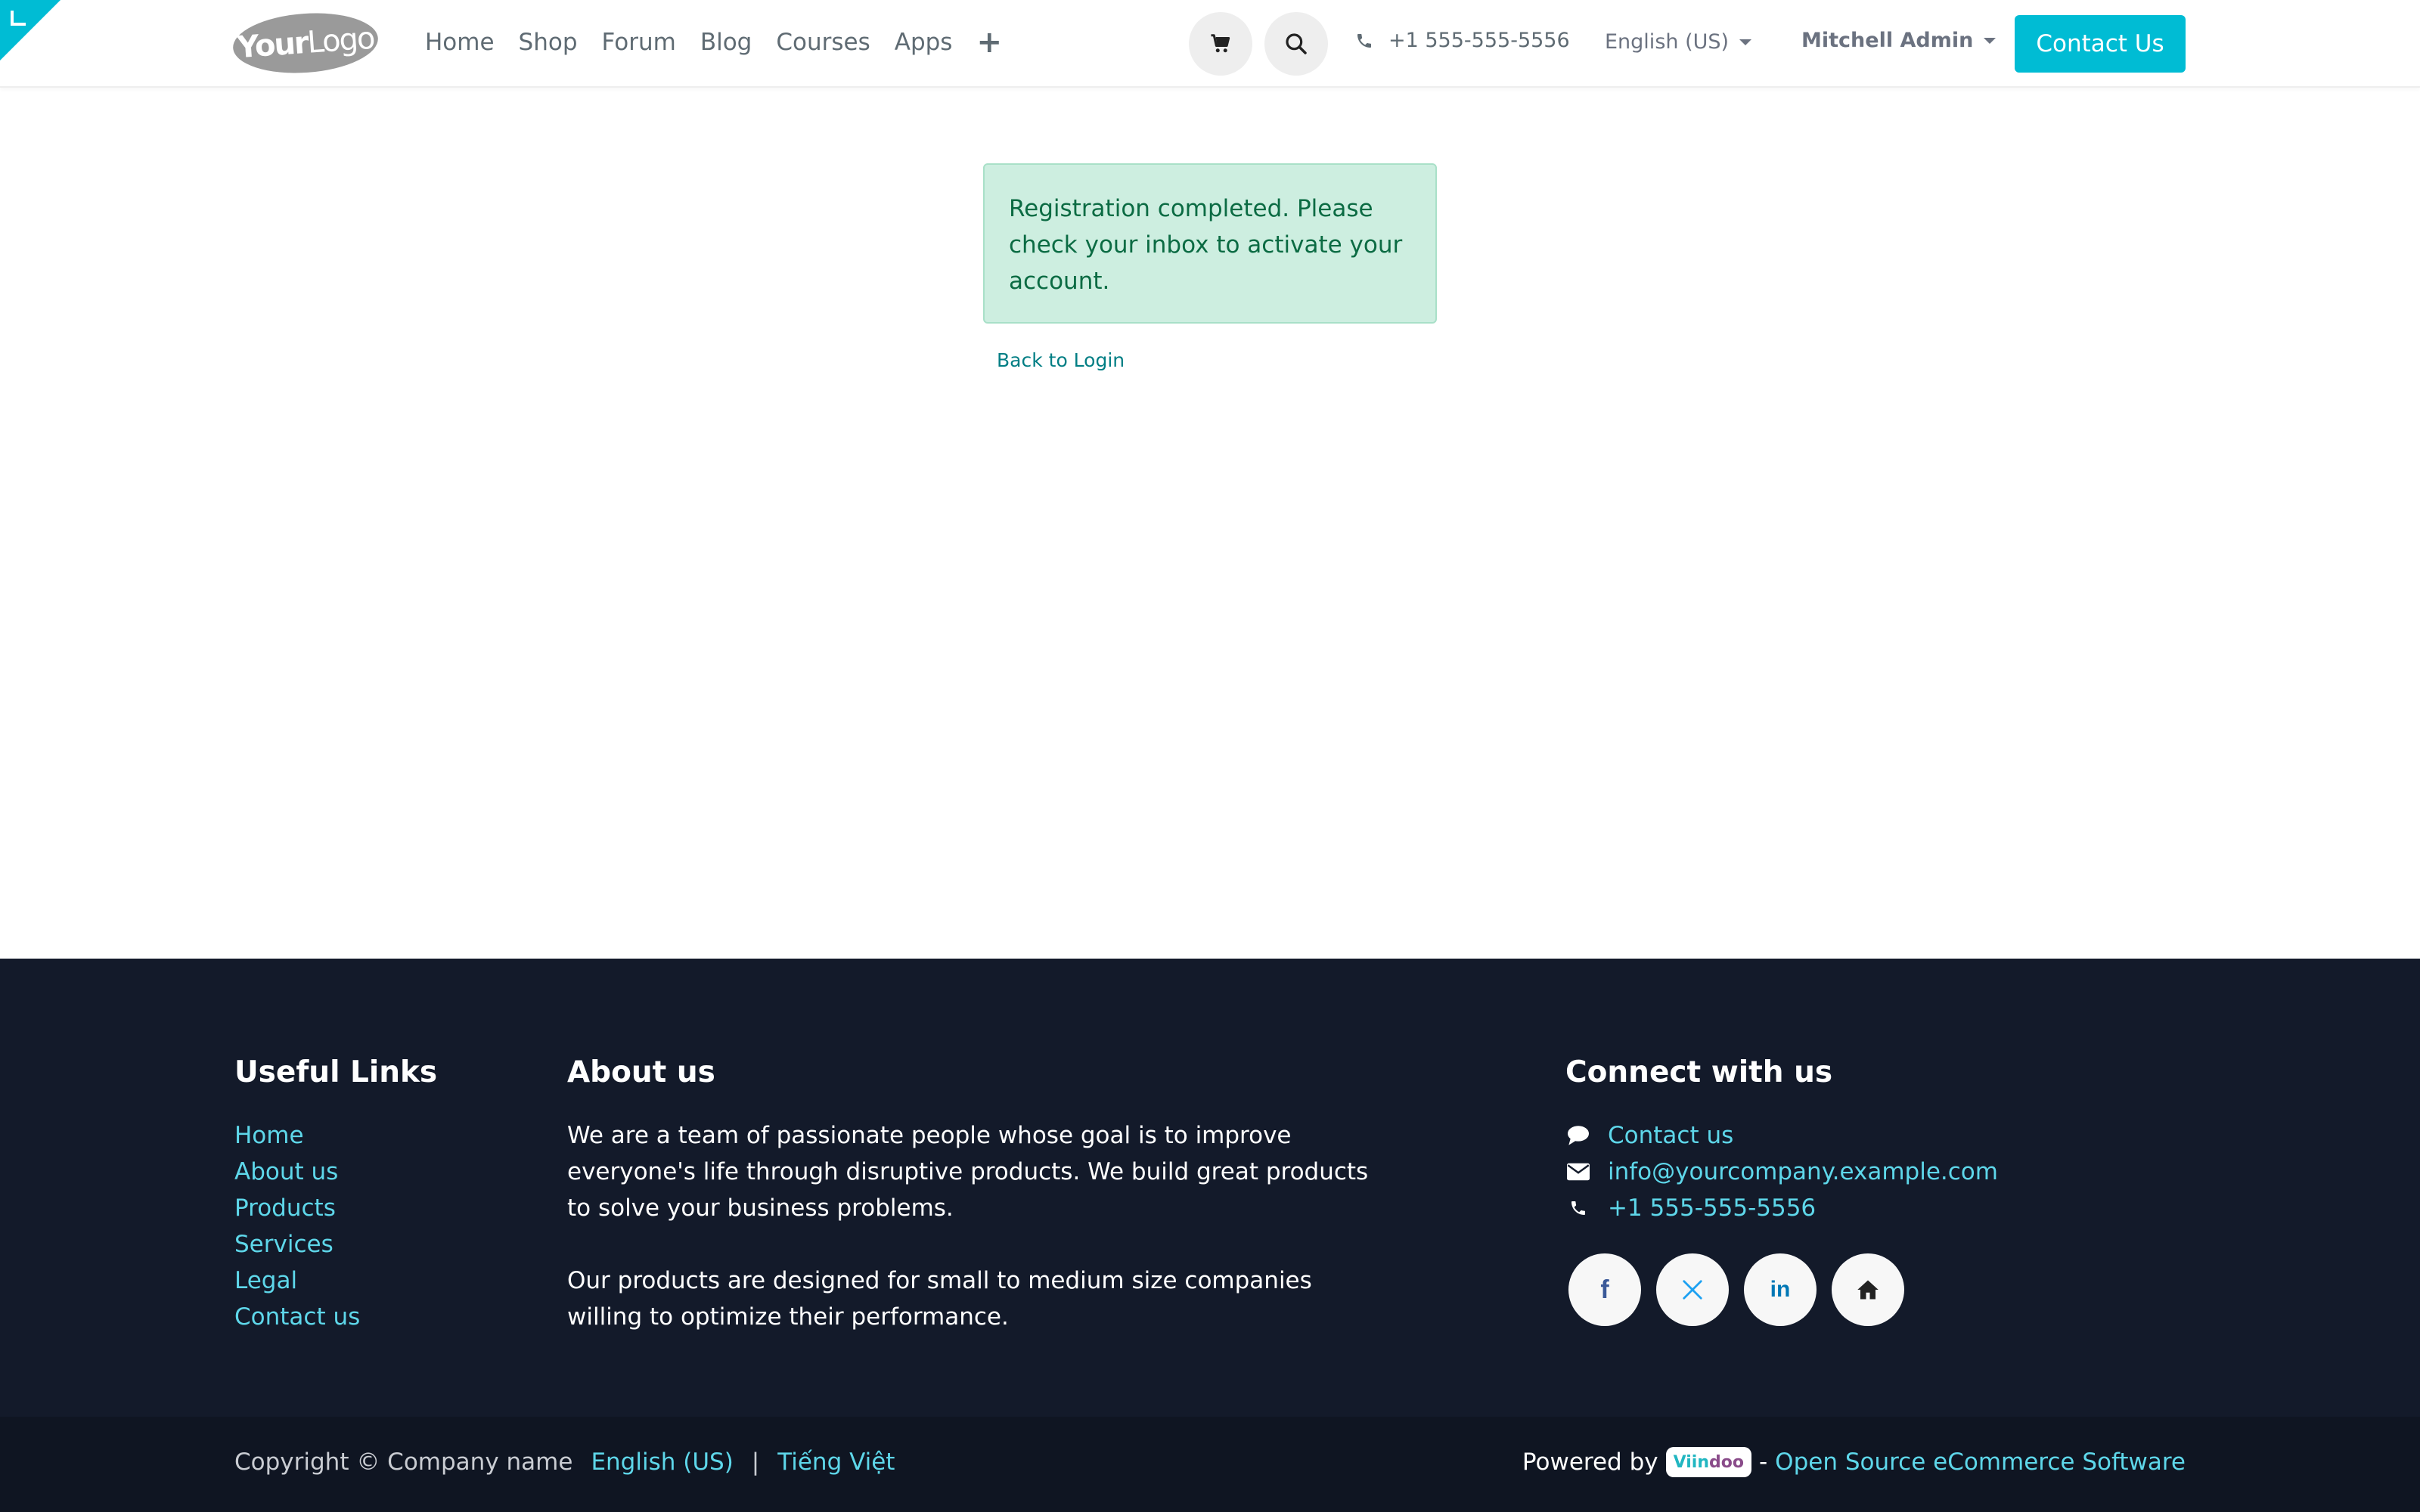 This screenshot has height=1512, width=2420. I want to click on oss-ecommerce-link: Open Source eCommerce Software, so click(1980, 1462).